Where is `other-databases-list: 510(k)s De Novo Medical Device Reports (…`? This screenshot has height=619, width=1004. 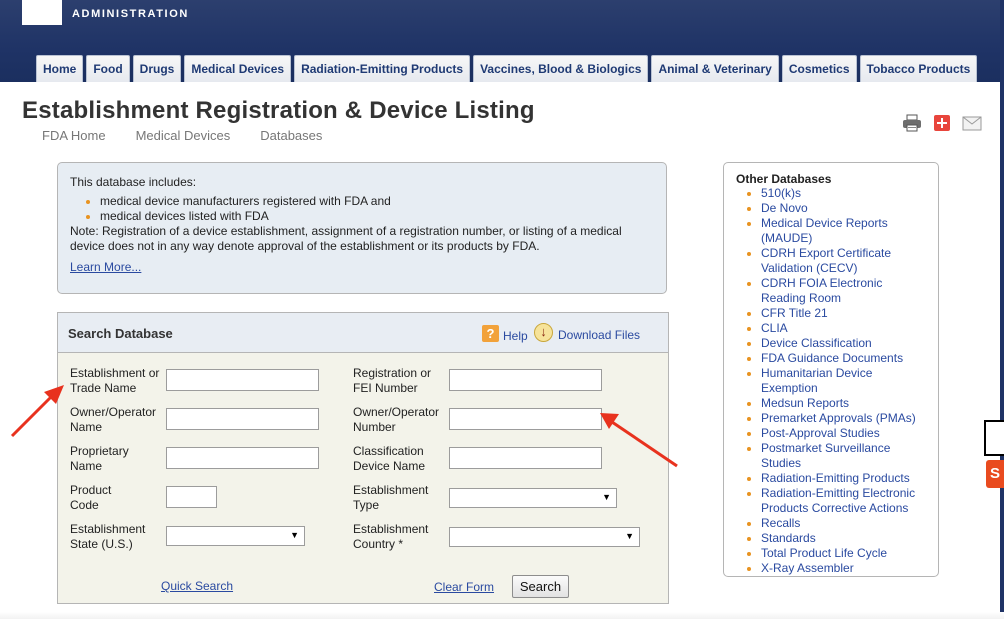
other-databases-list: 510(k)s De Novo Medical Device Reports (… is located at coordinates (831, 381).